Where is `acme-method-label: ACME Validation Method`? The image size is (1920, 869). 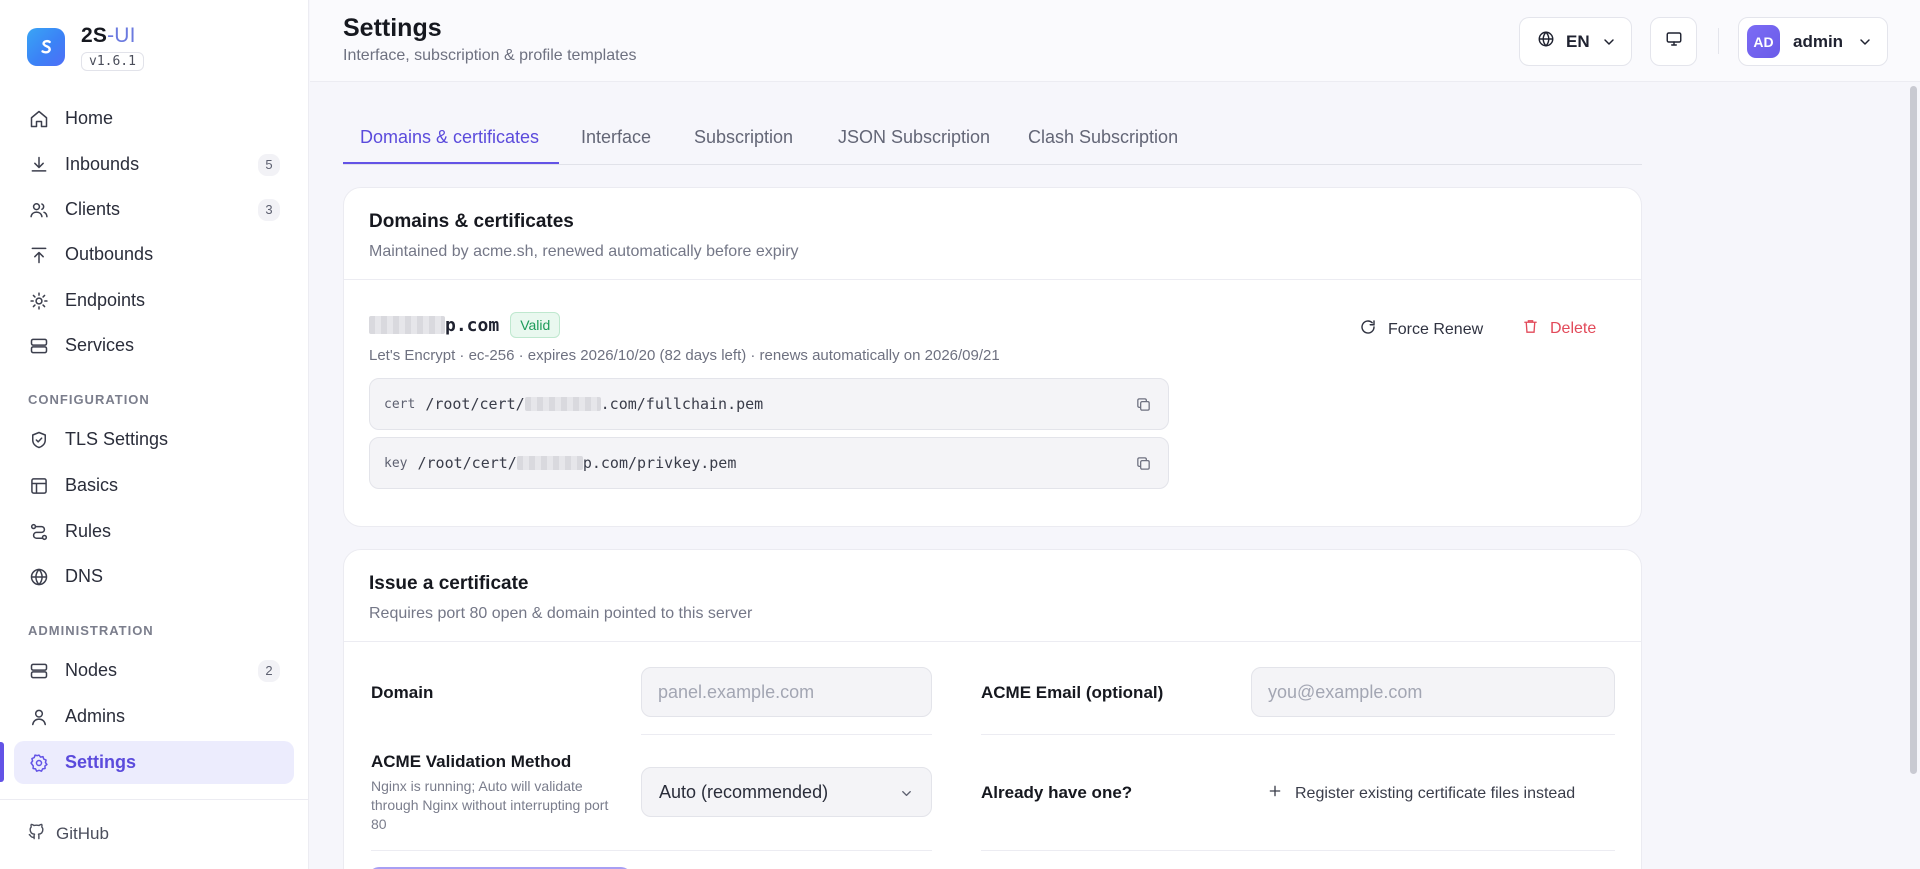 acme-method-label: ACME Validation Method is located at coordinates (471, 761).